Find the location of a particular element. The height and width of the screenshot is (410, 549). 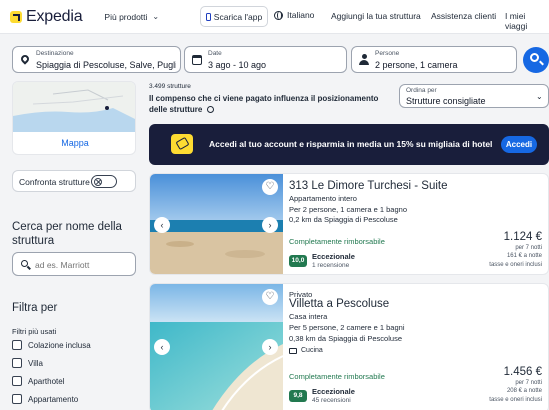

taxes-note: tasse e oneri inclusi is located at coordinates (515, 265).